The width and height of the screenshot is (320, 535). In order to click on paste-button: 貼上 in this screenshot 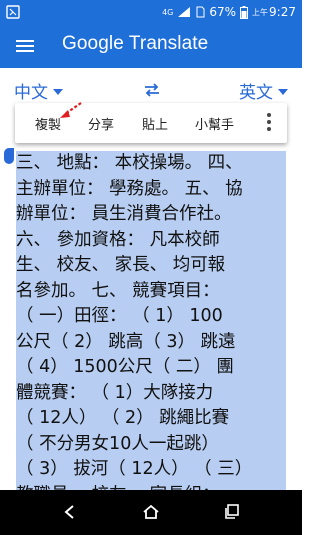, I will do `click(155, 123)`.